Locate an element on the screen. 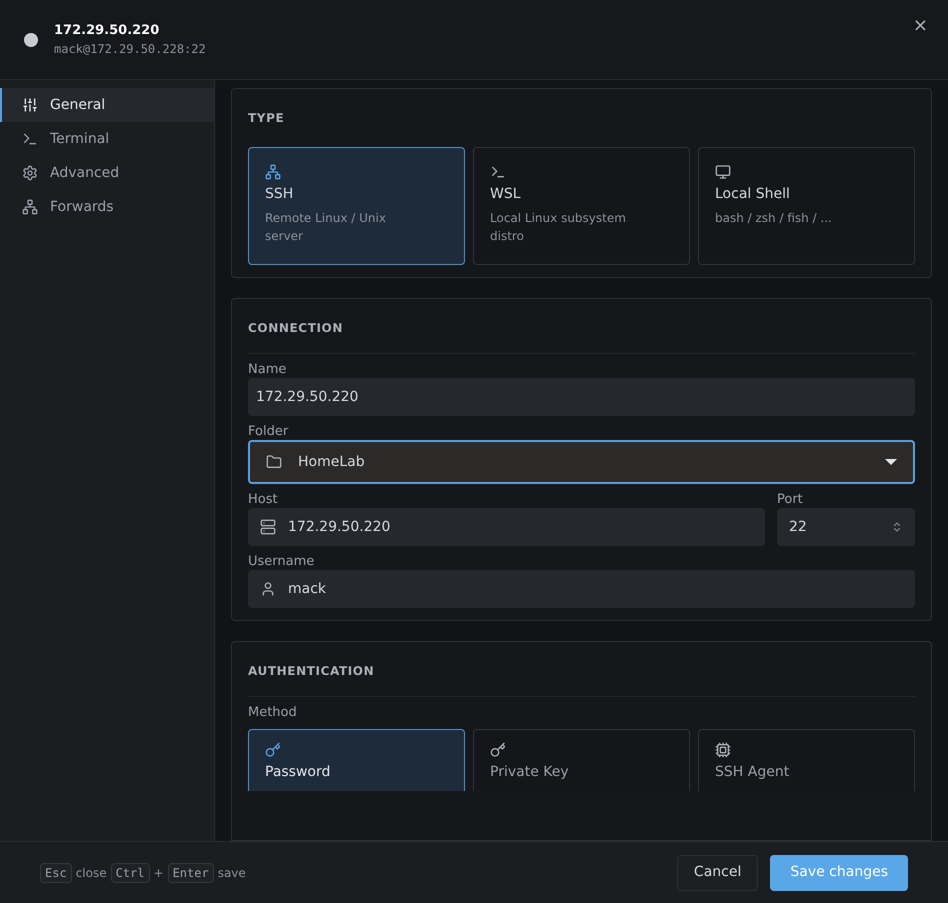  name-field: 172.29.50.220 is located at coordinates (581, 397).